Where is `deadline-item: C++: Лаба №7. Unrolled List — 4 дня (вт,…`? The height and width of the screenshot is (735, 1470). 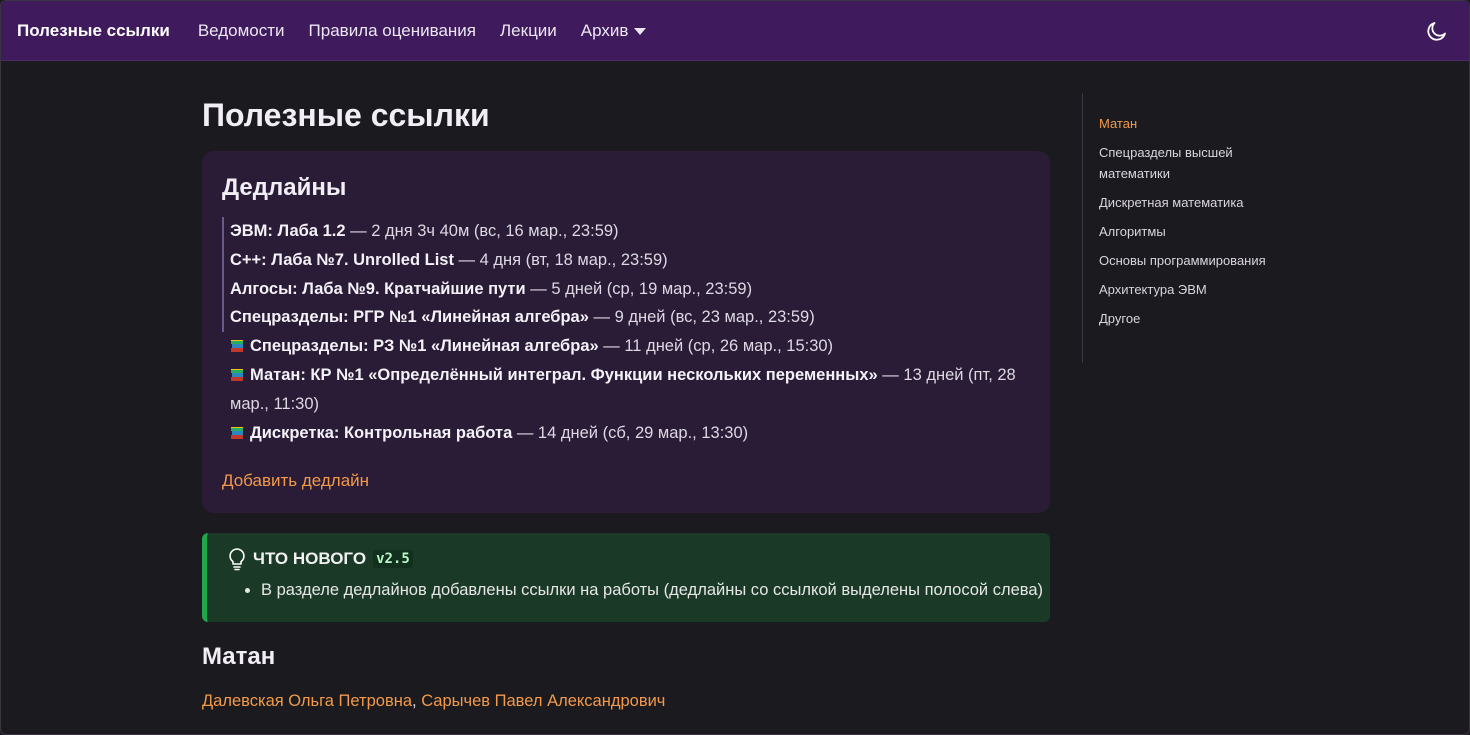 deadline-item: C++: Лаба №7. Unrolled List — 4 дня (вт,… is located at coordinates (626, 260).